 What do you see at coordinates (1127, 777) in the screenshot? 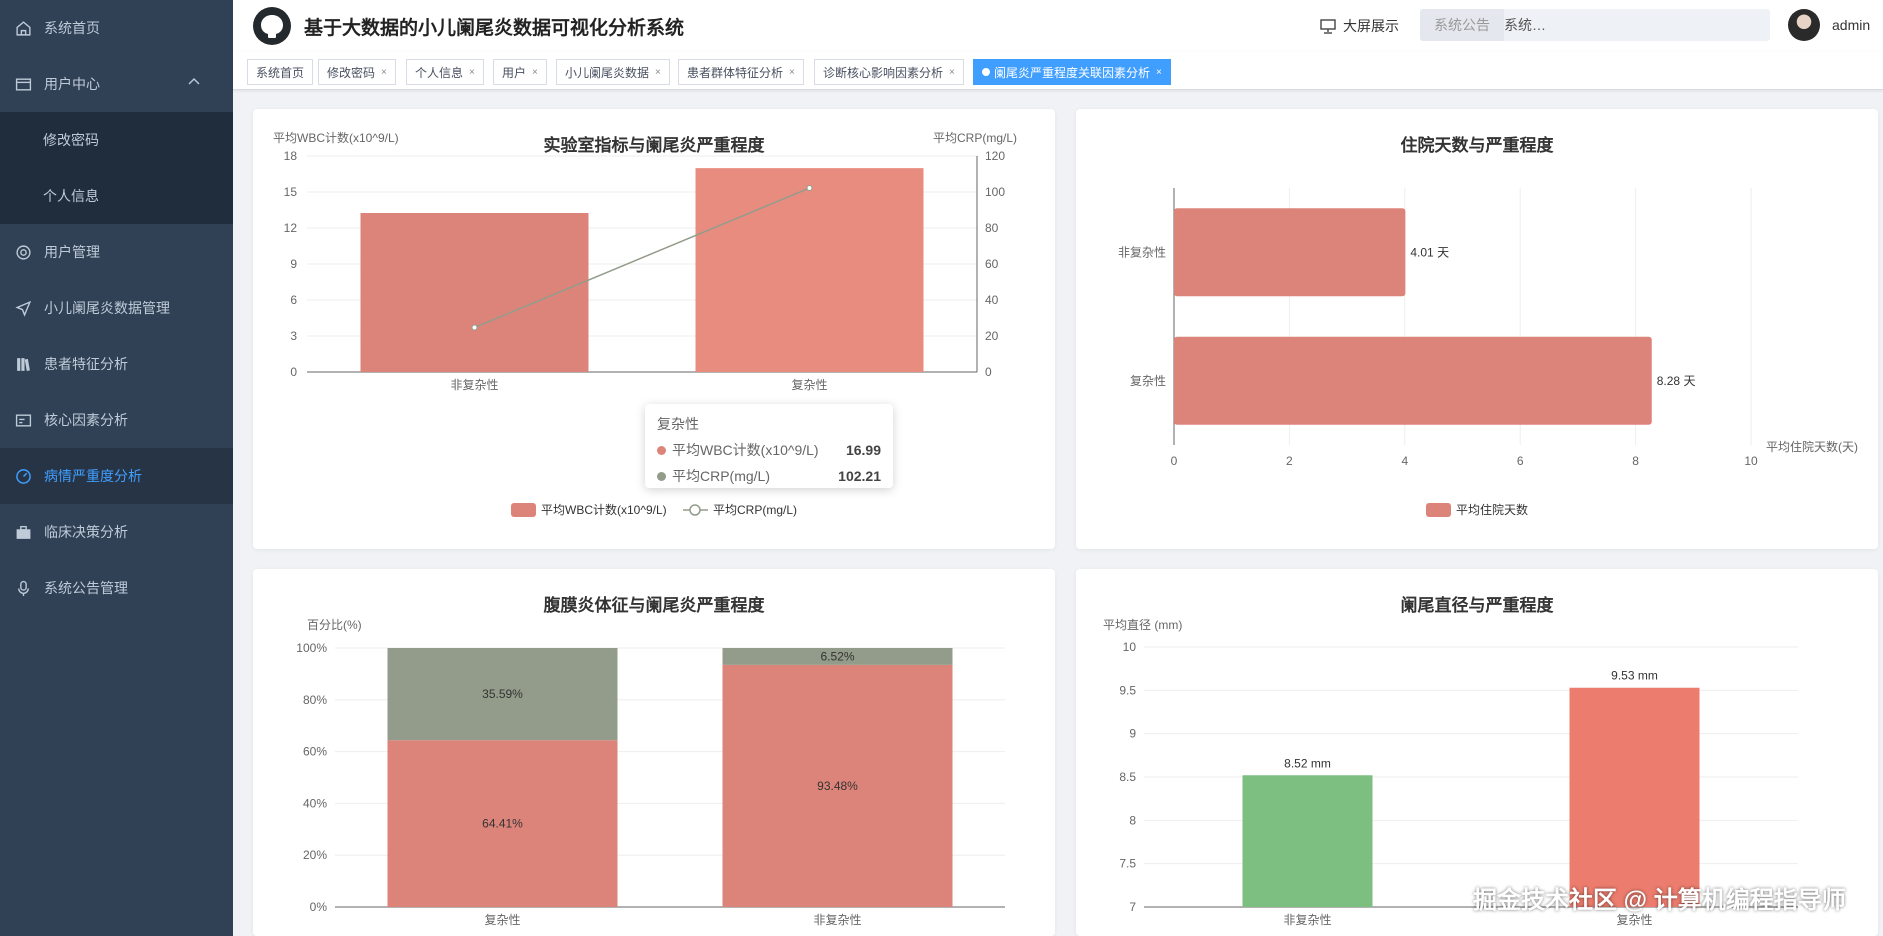
I see `y-tick-label: 8.5` at bounding box center [1127, 777].